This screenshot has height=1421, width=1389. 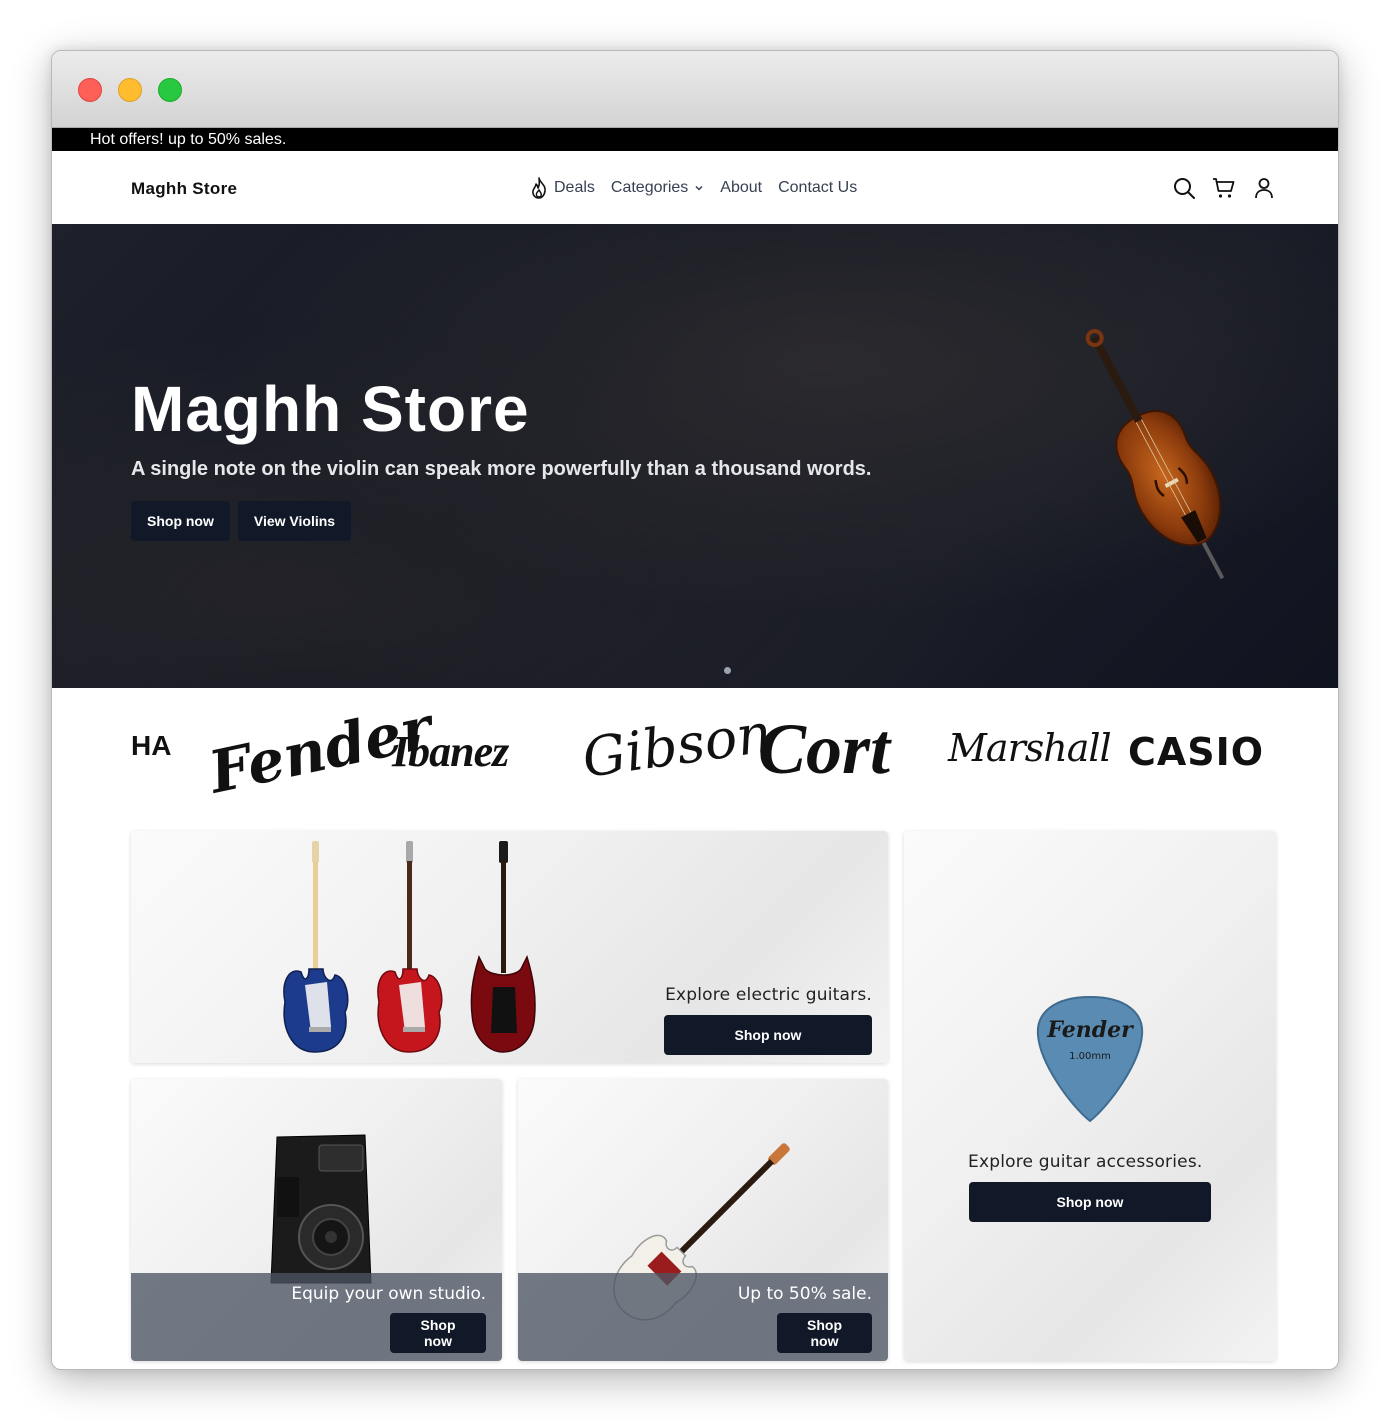 What do you see at coordinates (574, 187) in the screenshot?
I see `nav-link-label: Deals` at bounding box center [574, 187].